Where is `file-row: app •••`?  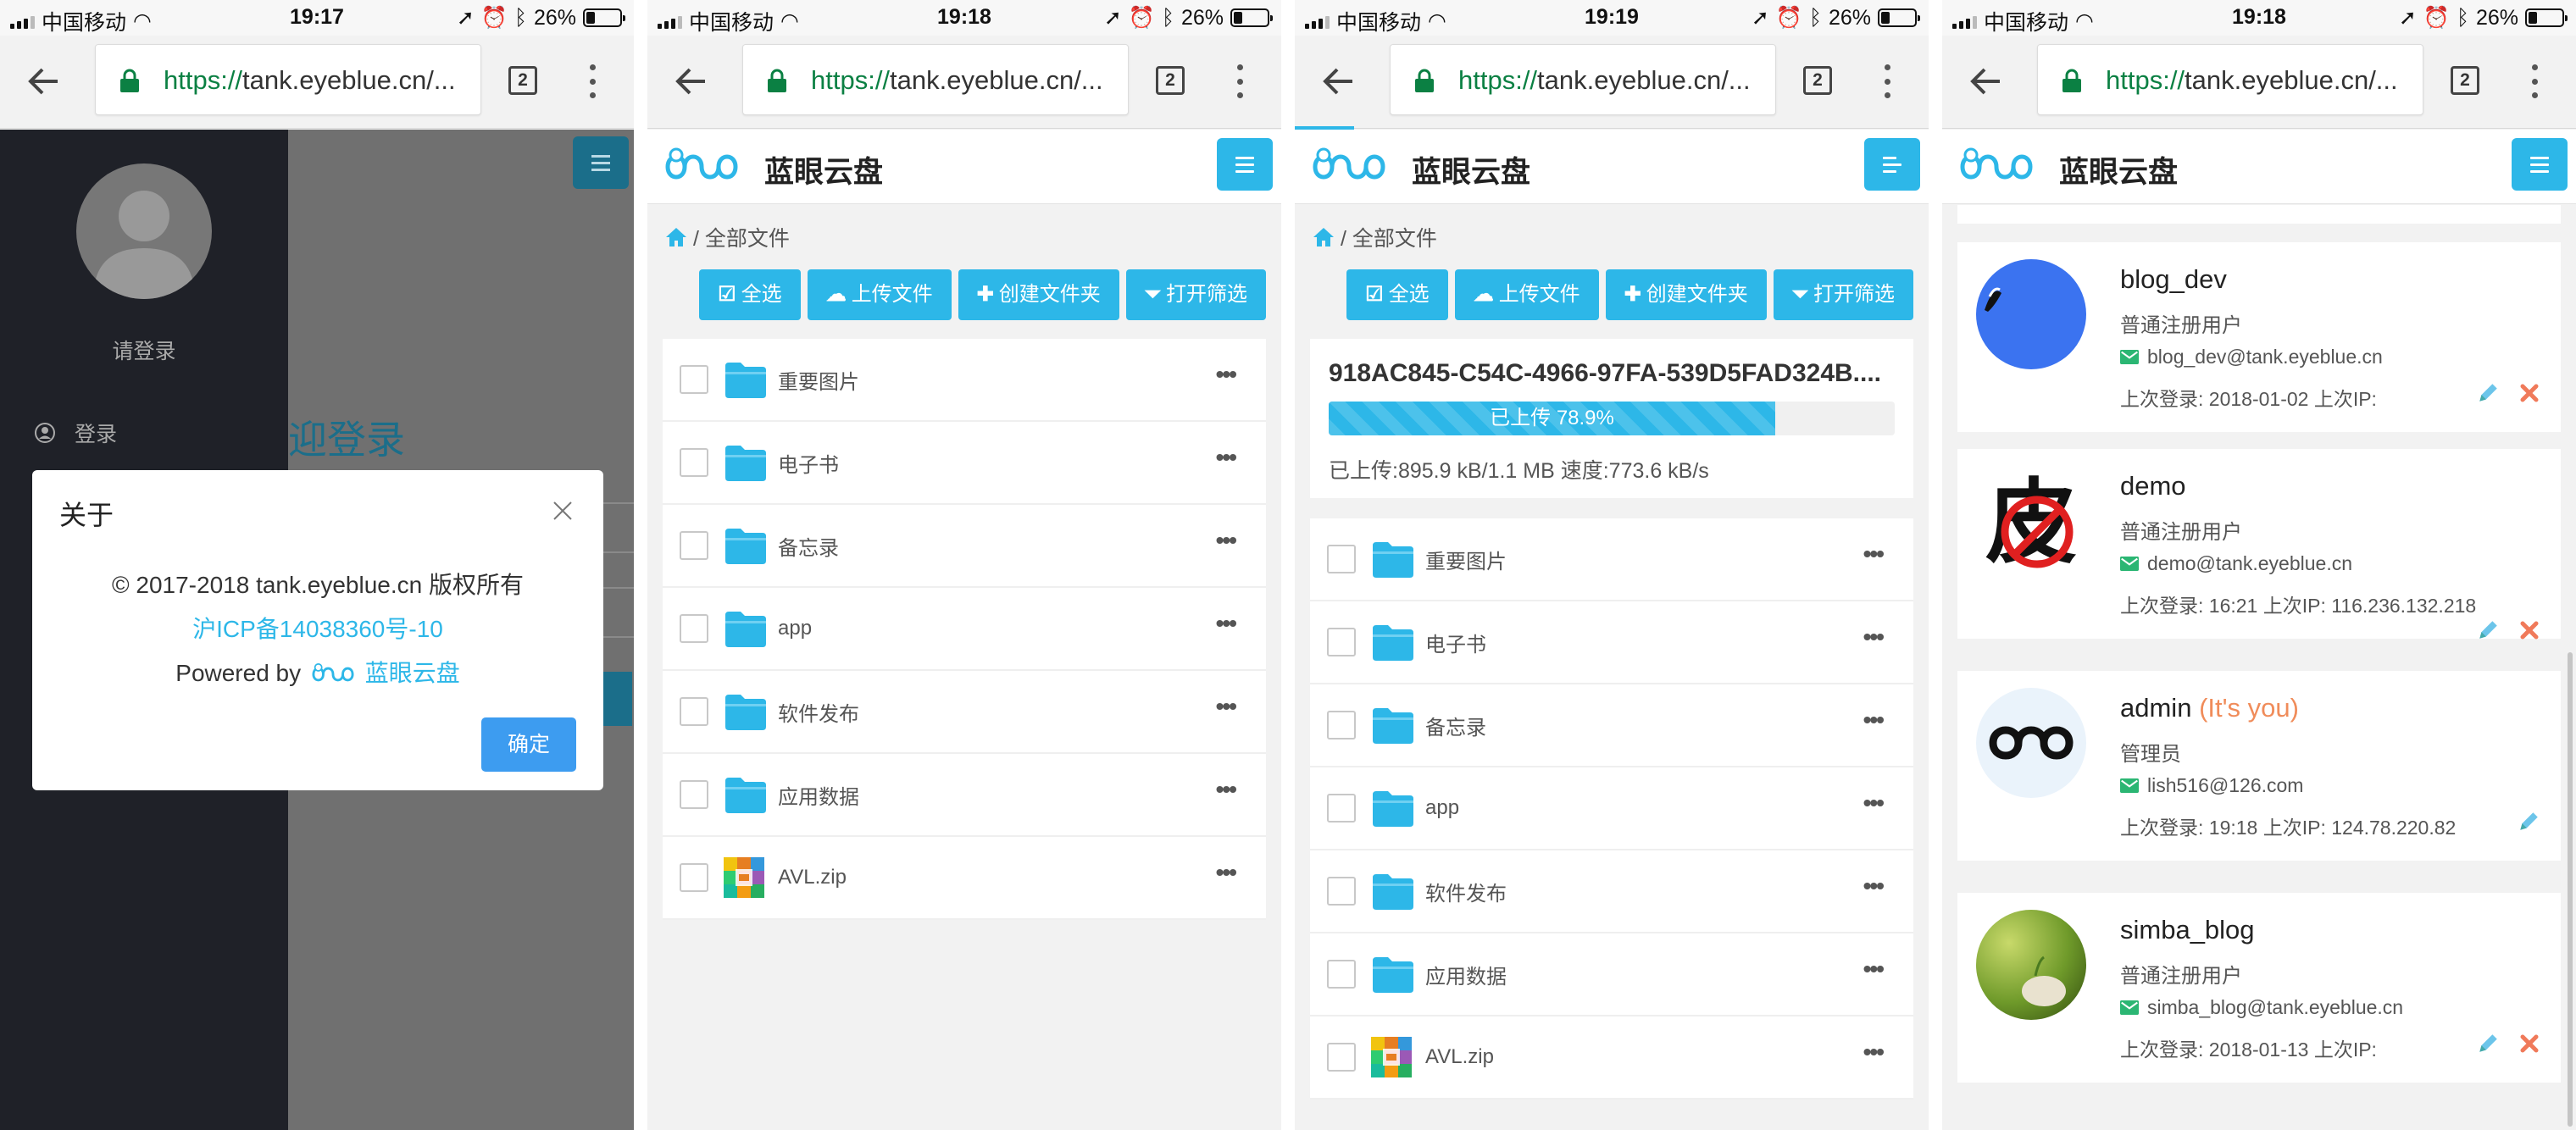
file-row: app ••• is located at coordinates (1611, 808).